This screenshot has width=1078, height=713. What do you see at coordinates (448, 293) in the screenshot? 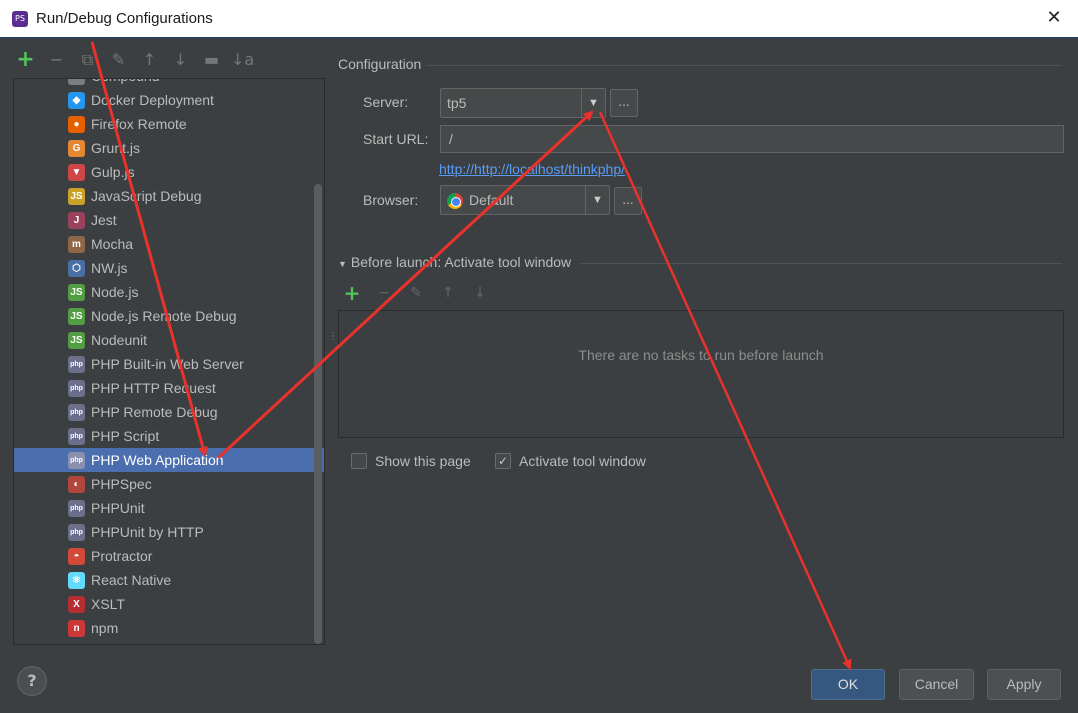
I see `move-task-up-button: ↑` at bounding box center [448, 293].